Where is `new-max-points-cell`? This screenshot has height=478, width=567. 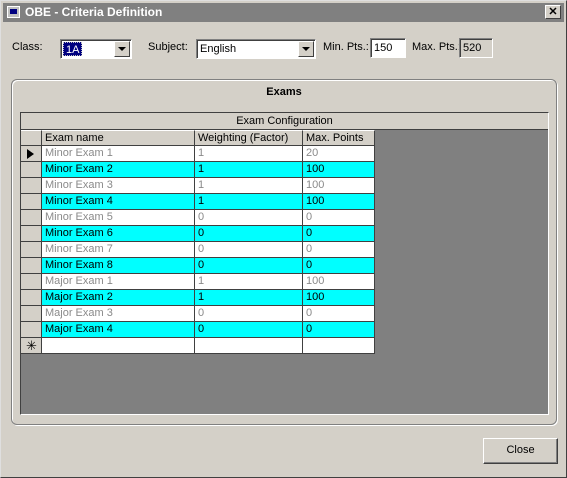
new-max-points-cell is located at coordinates (339, 346).